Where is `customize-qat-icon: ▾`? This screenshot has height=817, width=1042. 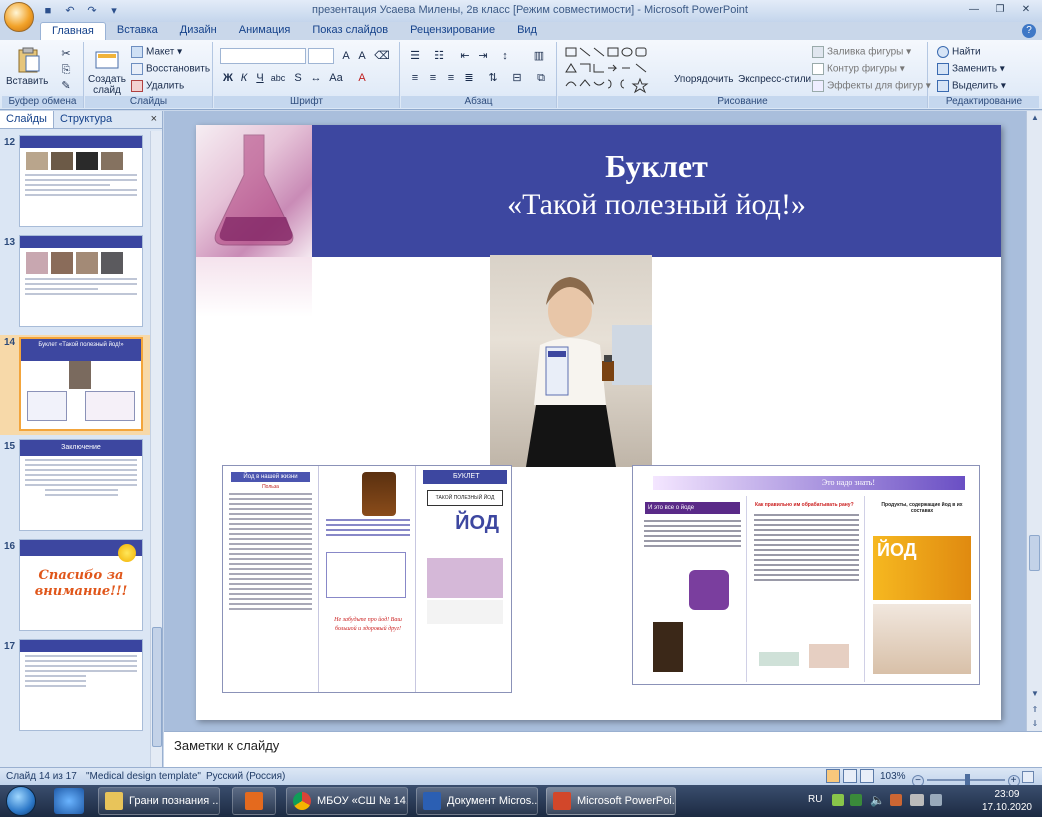
customize-qat-icon: ▾ is located at coordinates (114, 11).